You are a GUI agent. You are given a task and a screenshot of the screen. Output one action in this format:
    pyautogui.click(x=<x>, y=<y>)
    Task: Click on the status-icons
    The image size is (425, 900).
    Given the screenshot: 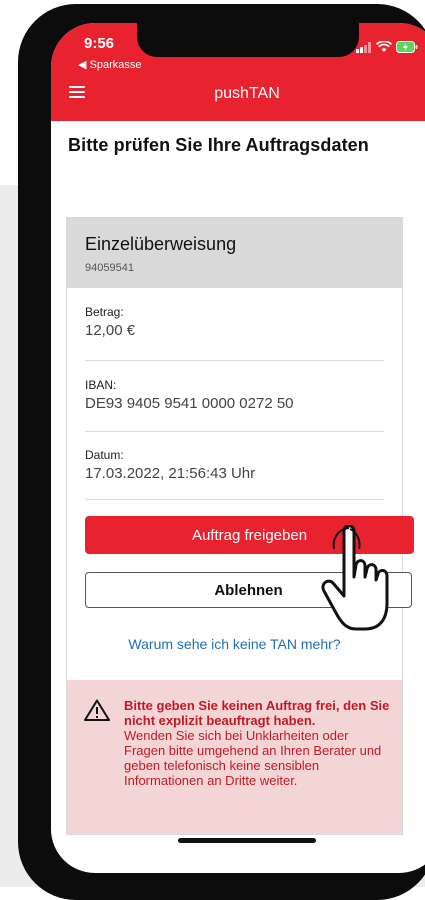 What is the action you would take?
    pyautogui.click(x=387, y=47)
    